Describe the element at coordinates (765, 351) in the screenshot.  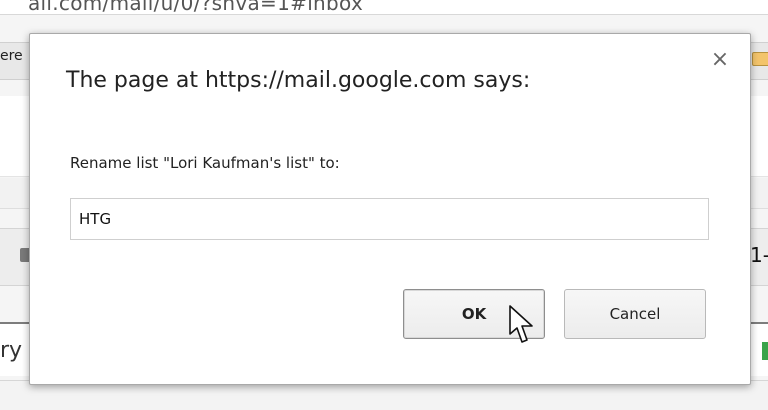
I see `green-indicator` at that location.